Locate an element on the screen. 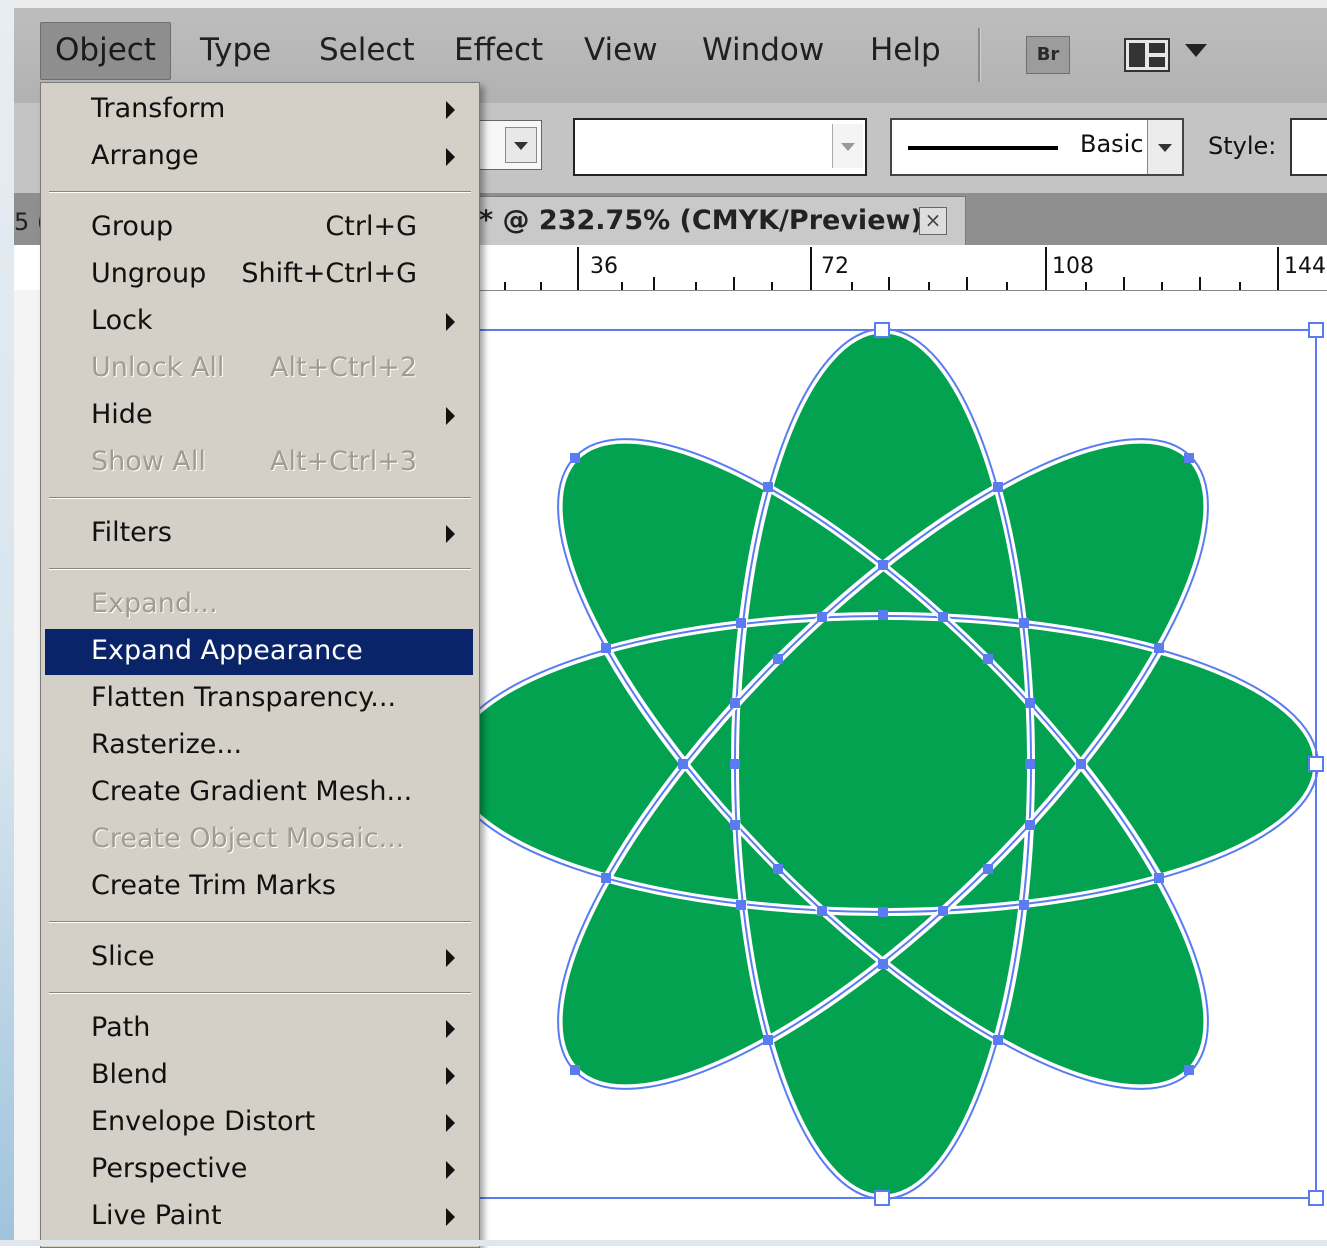 This screenshot has width=1327, height=1248. menu-item-label: Path is located at coordinates (121, 1027).